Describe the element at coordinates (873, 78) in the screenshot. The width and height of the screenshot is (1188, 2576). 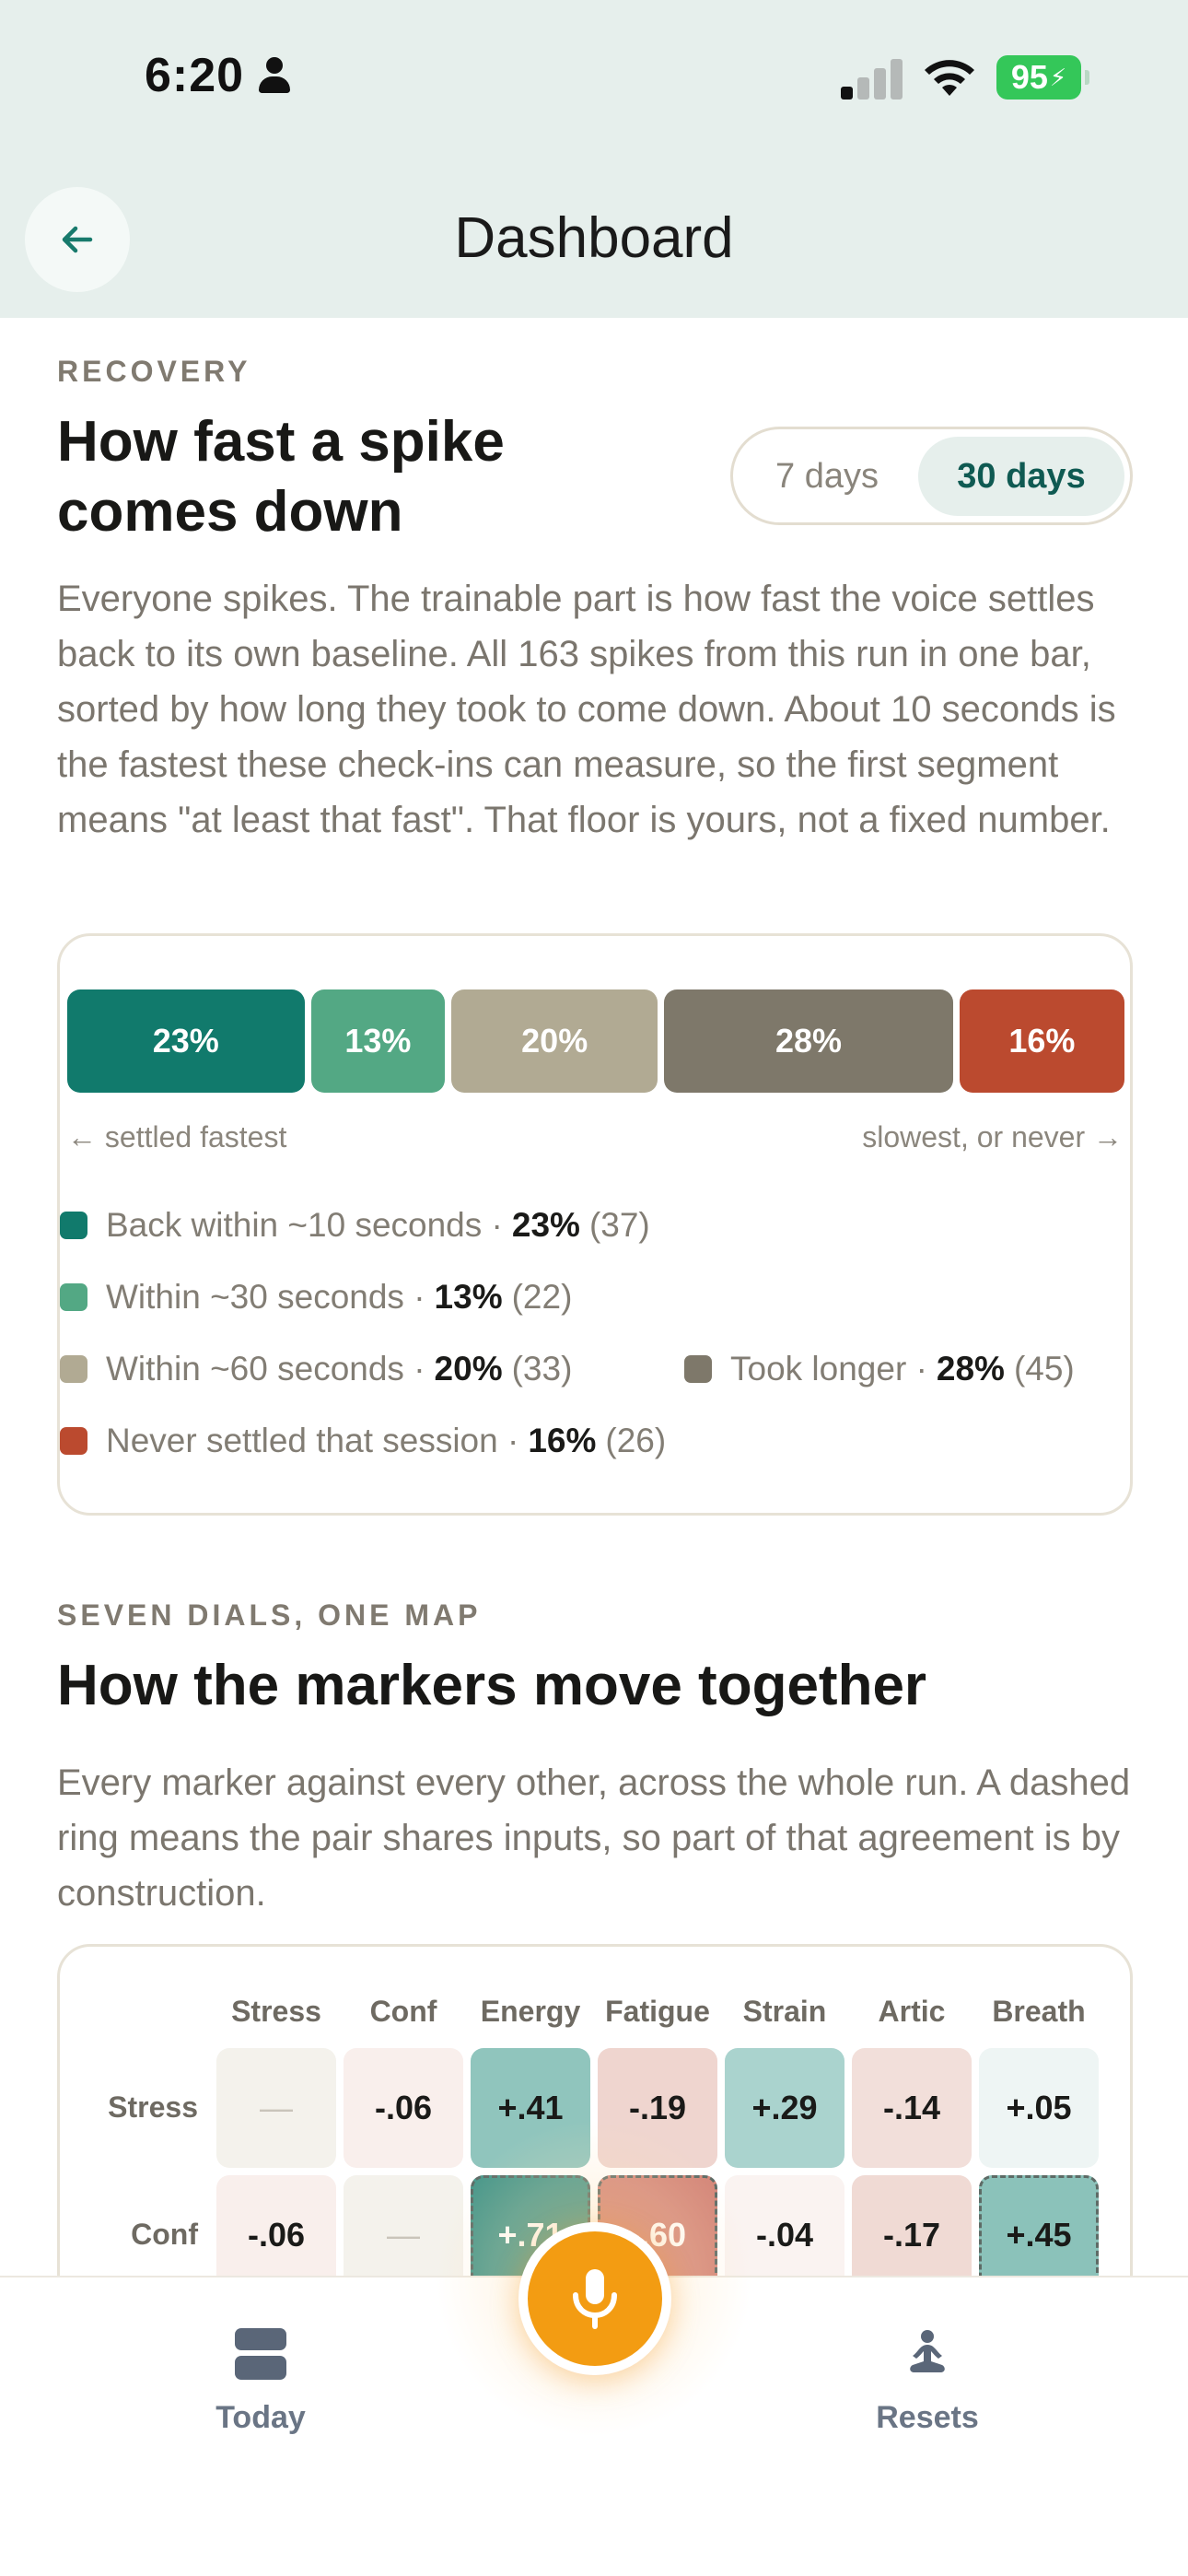
I see `cellular-signal-icon` at that location.